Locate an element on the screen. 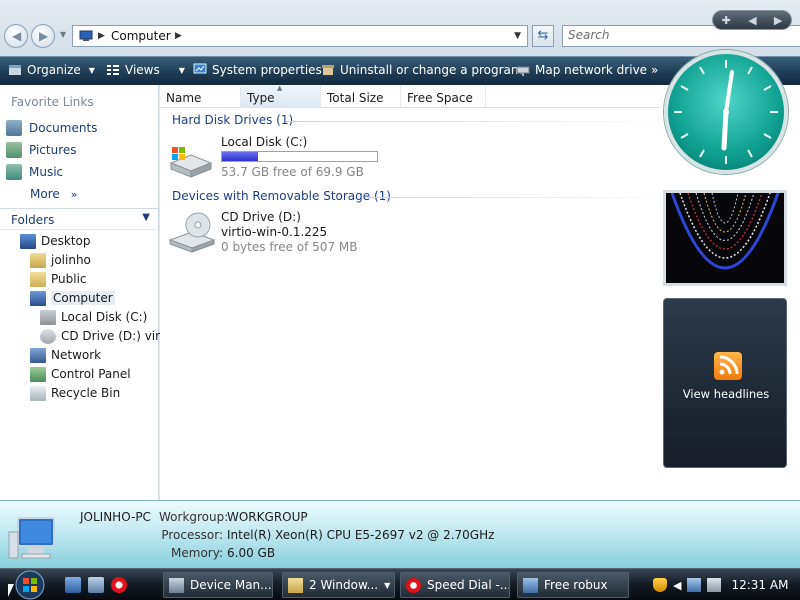 The width and height of the screenshot is (800, 600). tree-item-control-panel: Control Panel is located at coordinates (80, 374).